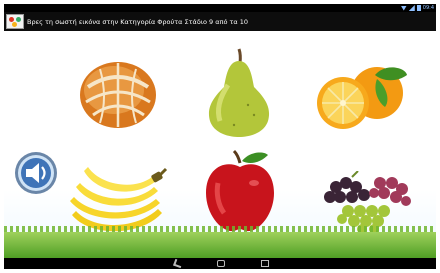 This screenshot has height=273, width=440. What do you see at coordinates (15, 21) in the screenshot?
I see `app-logo-icon` at bounding box center [15, 21].